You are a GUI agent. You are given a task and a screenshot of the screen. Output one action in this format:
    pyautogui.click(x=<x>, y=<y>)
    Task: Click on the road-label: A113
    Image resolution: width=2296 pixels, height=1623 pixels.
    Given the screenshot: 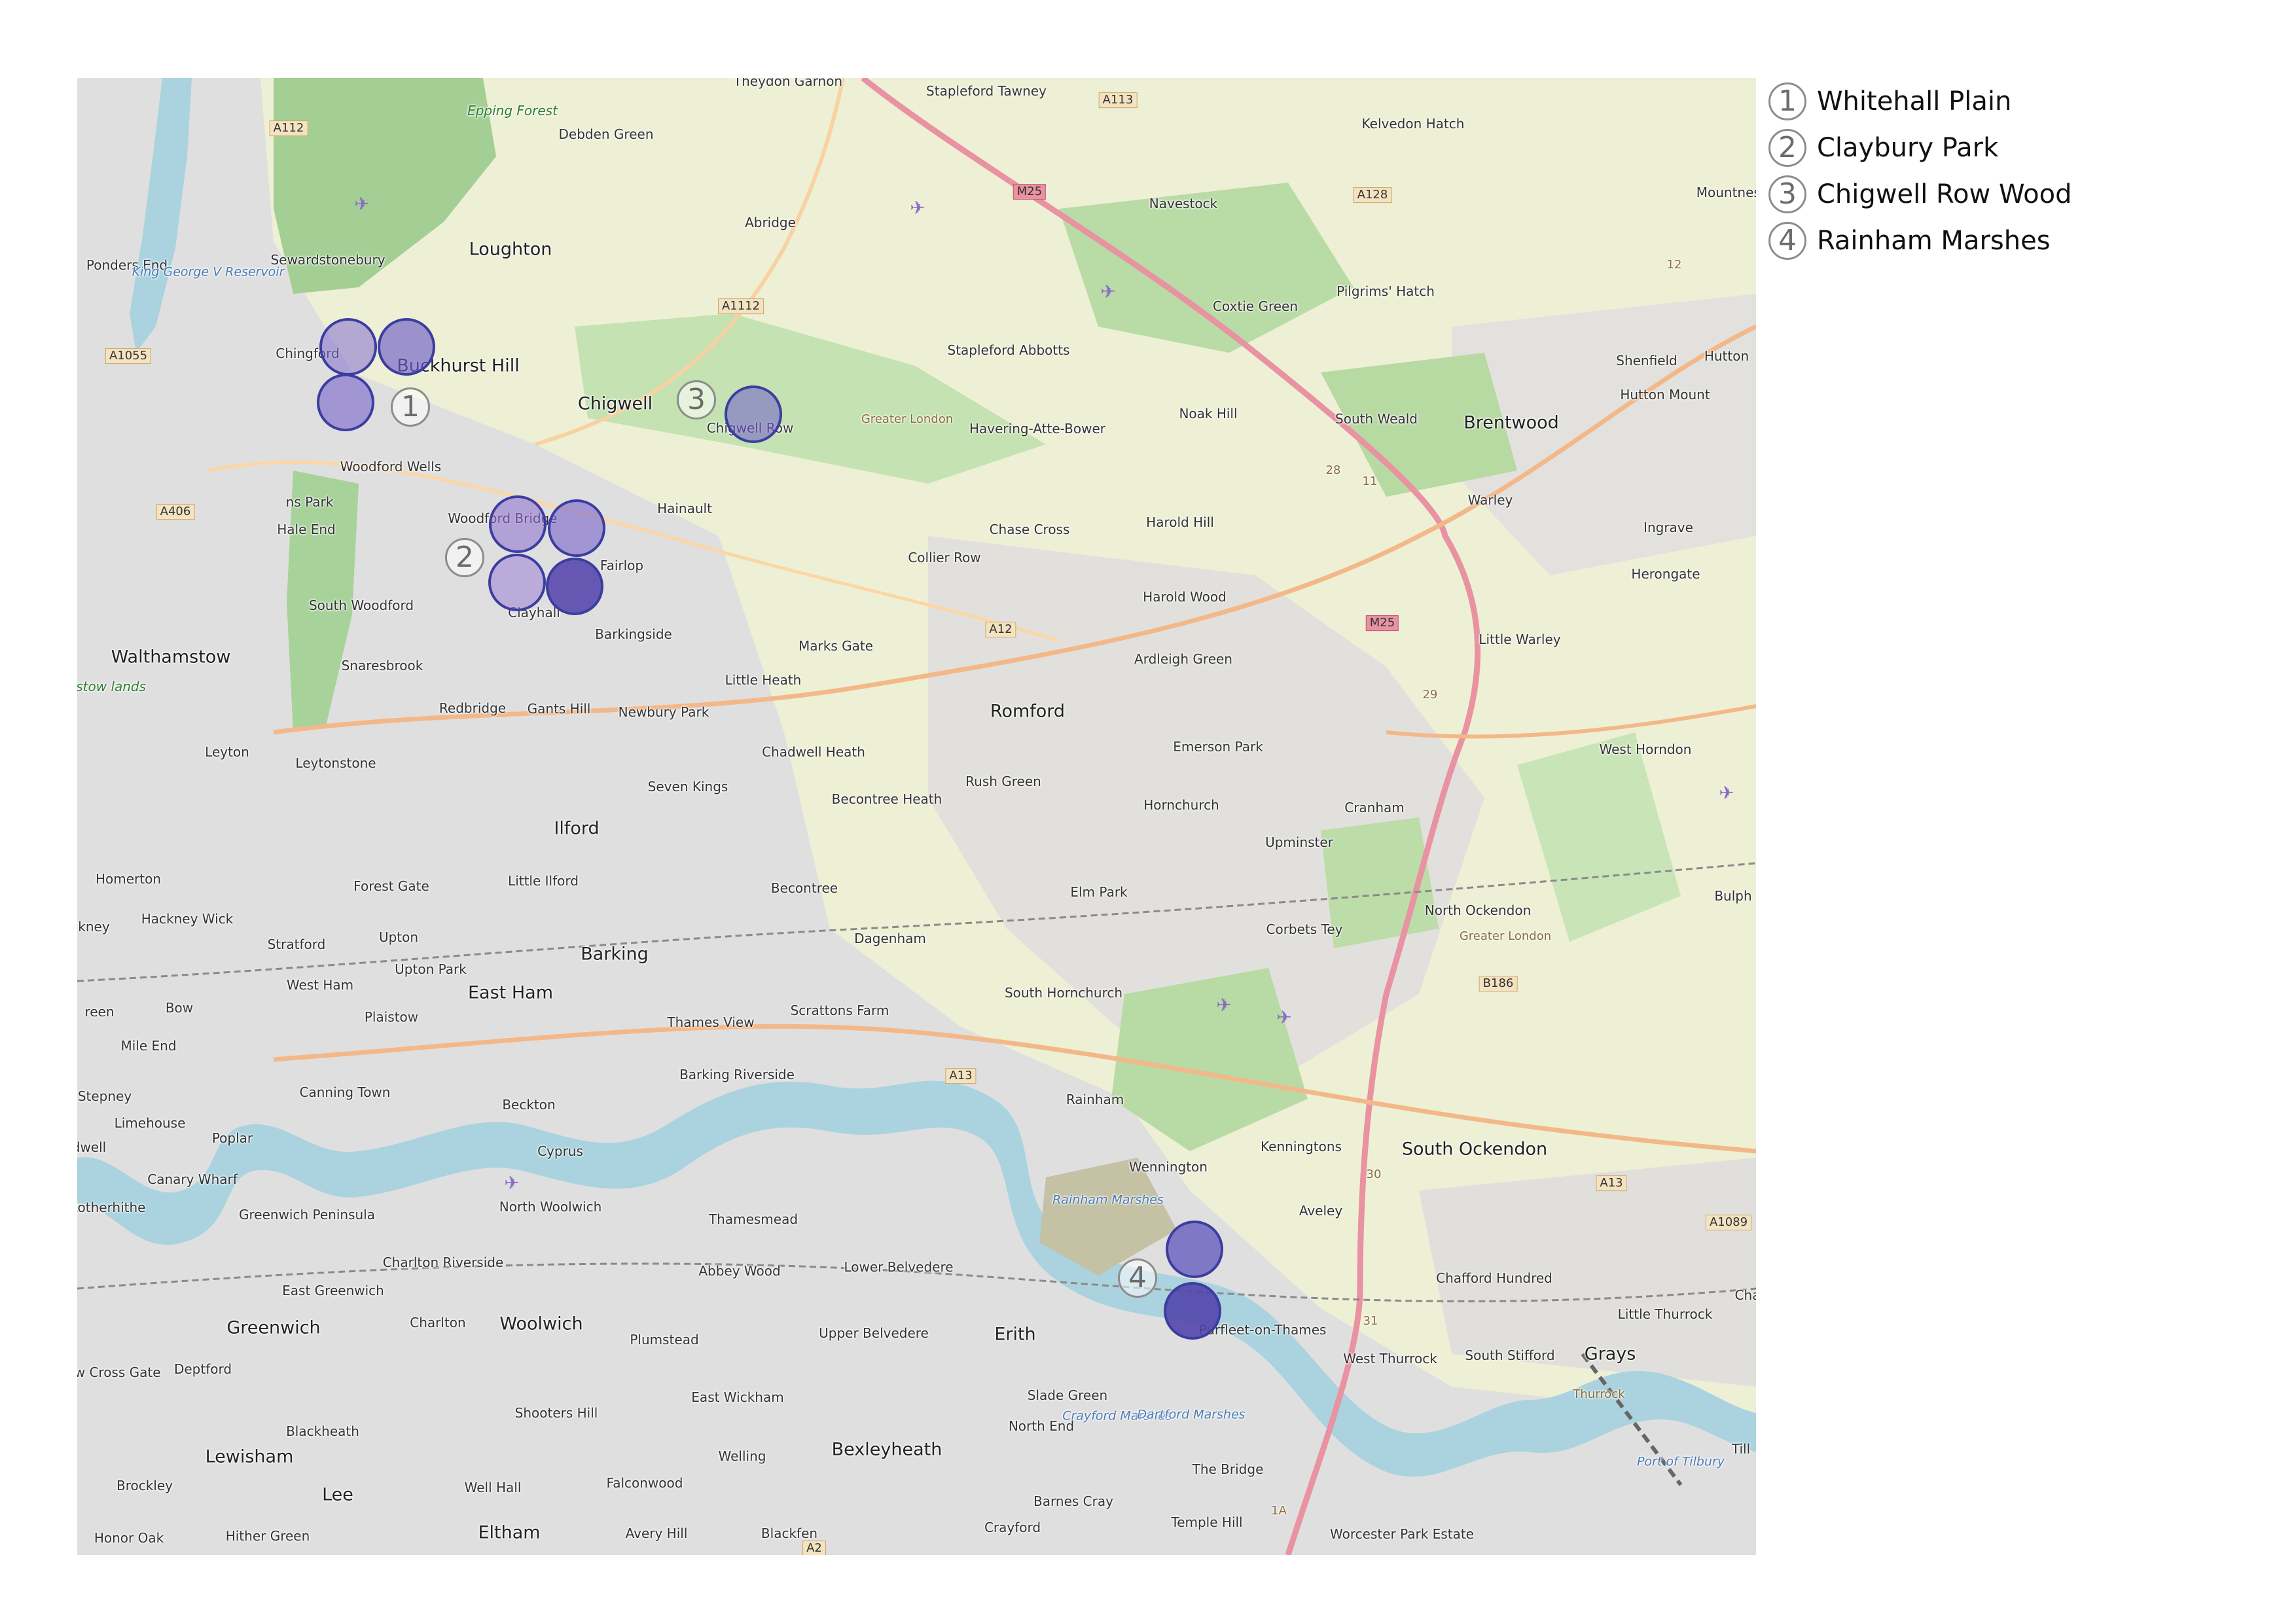 What is the action you would take?
    pyautogui.click(x=1118, y=100)
    